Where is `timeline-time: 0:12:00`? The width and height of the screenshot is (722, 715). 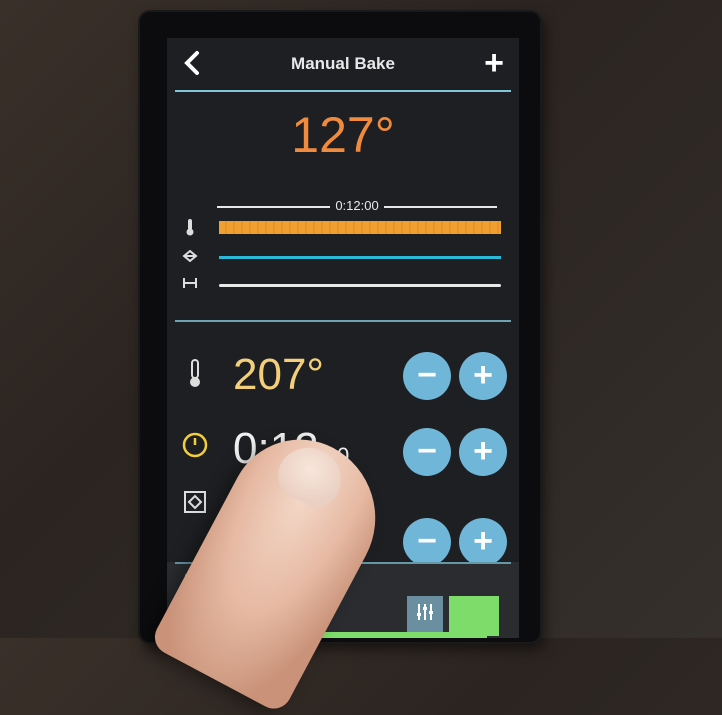 timeline-time: 0:12:00 is located at coordinates (357, 206).